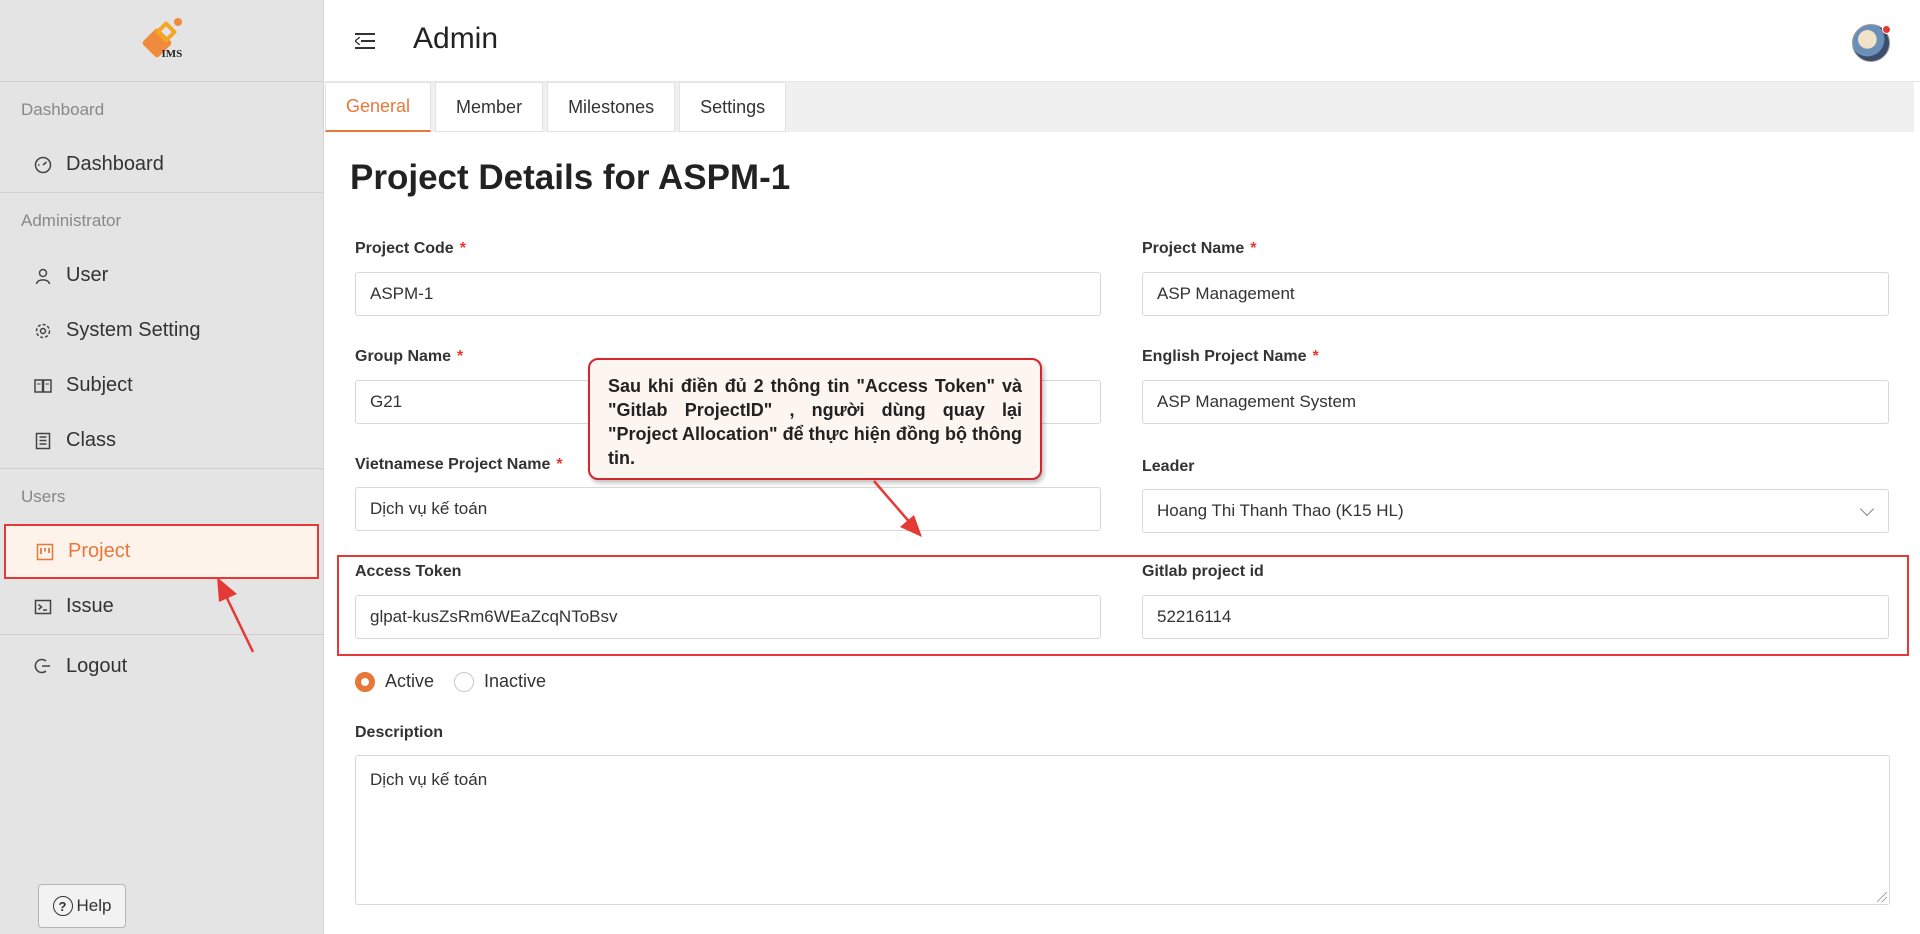 This screenshot has height=934, width=1920. What do you see at coordinates (1122, 830) in the screenshot?
I see `description-textarea: Dịch vụ kế toán` at bounding box center [1122, 830].